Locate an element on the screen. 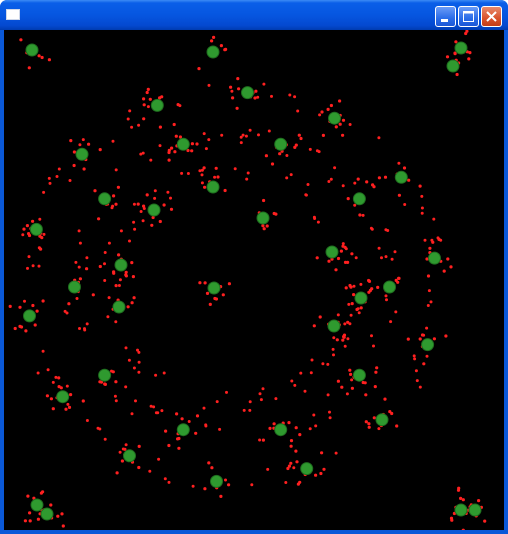 The height and width of the screenshot is (534, 508). close-button is located at coordinates (491, 16).